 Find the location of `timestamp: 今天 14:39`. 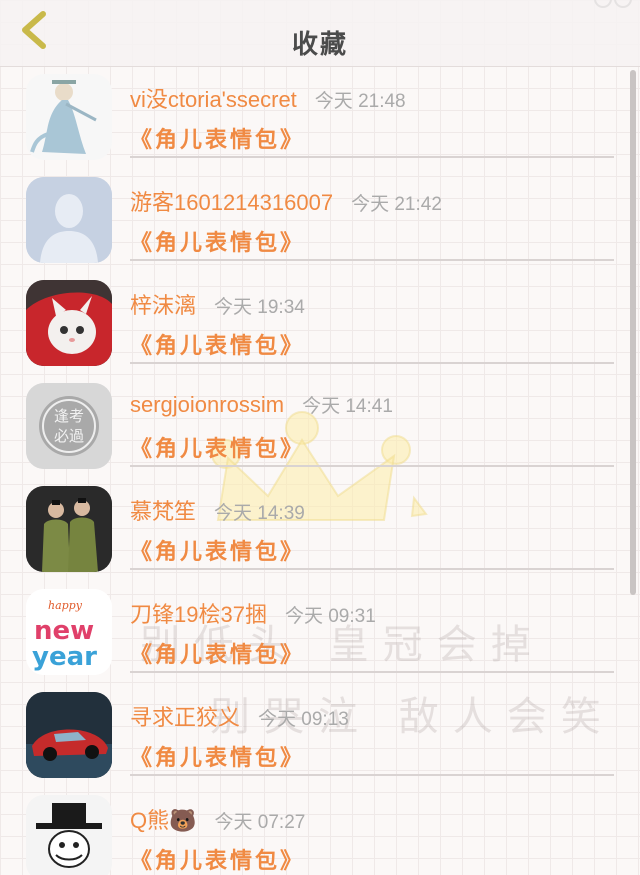

timestamp: 今天 14:39 is located at coordinates (259, 513).